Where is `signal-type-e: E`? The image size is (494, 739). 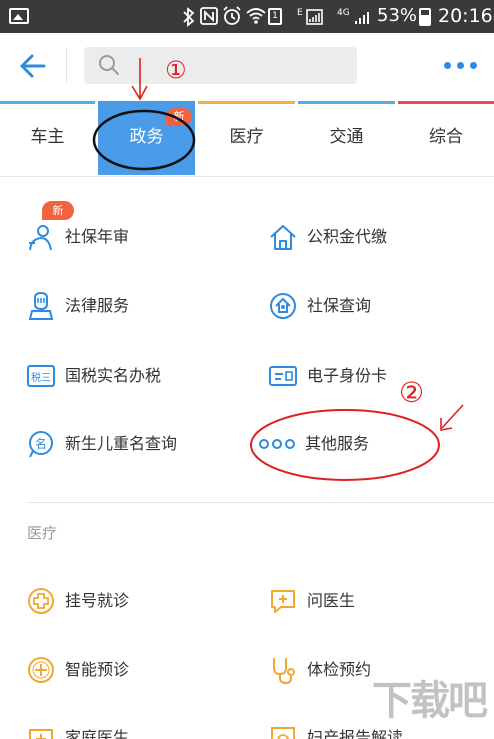 signal-type-e: E is located at coordinates (300, 13).